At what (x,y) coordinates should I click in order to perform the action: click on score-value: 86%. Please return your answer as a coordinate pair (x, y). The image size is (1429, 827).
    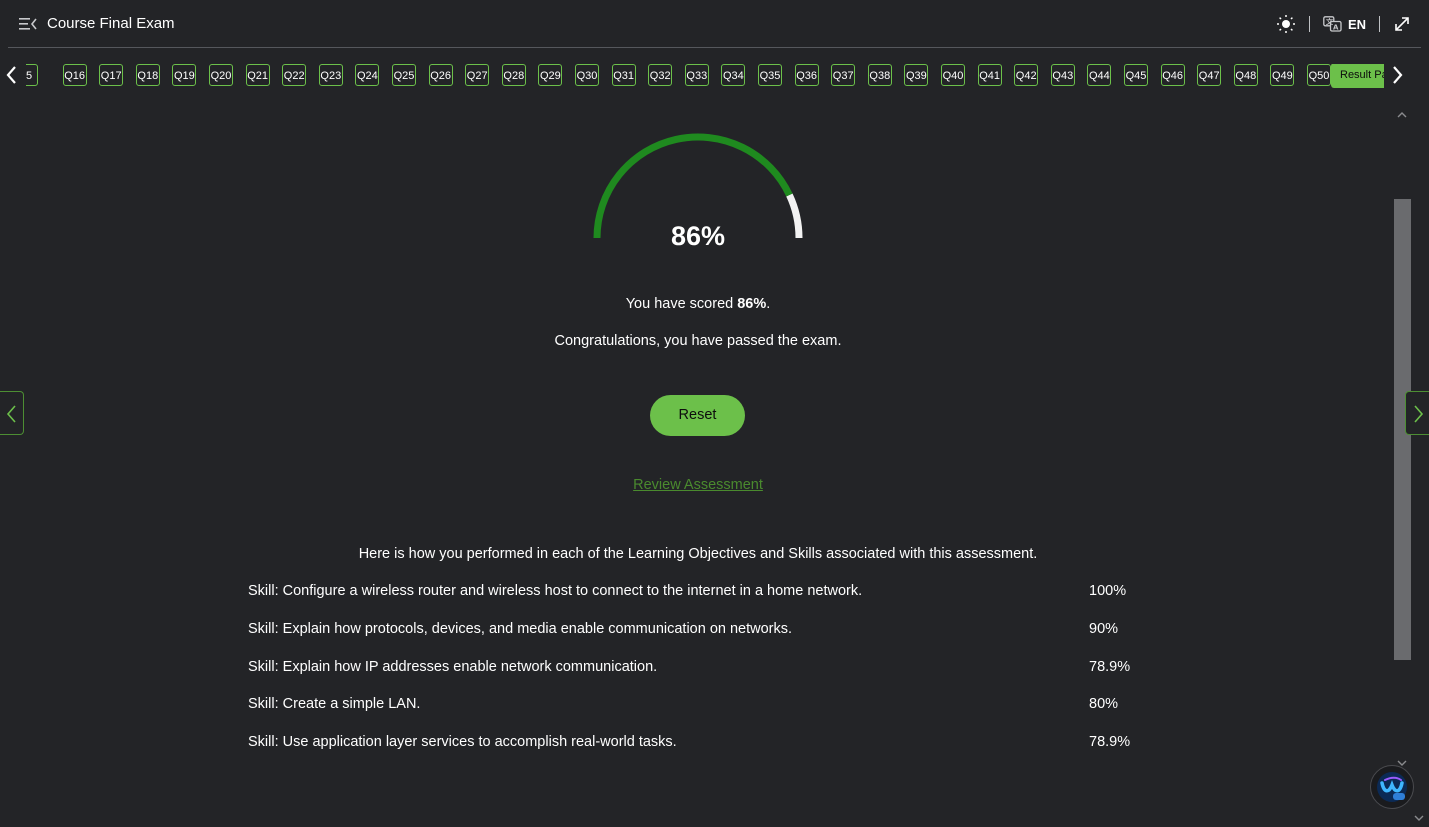
    Looking at the image, I should click on (752, 304).